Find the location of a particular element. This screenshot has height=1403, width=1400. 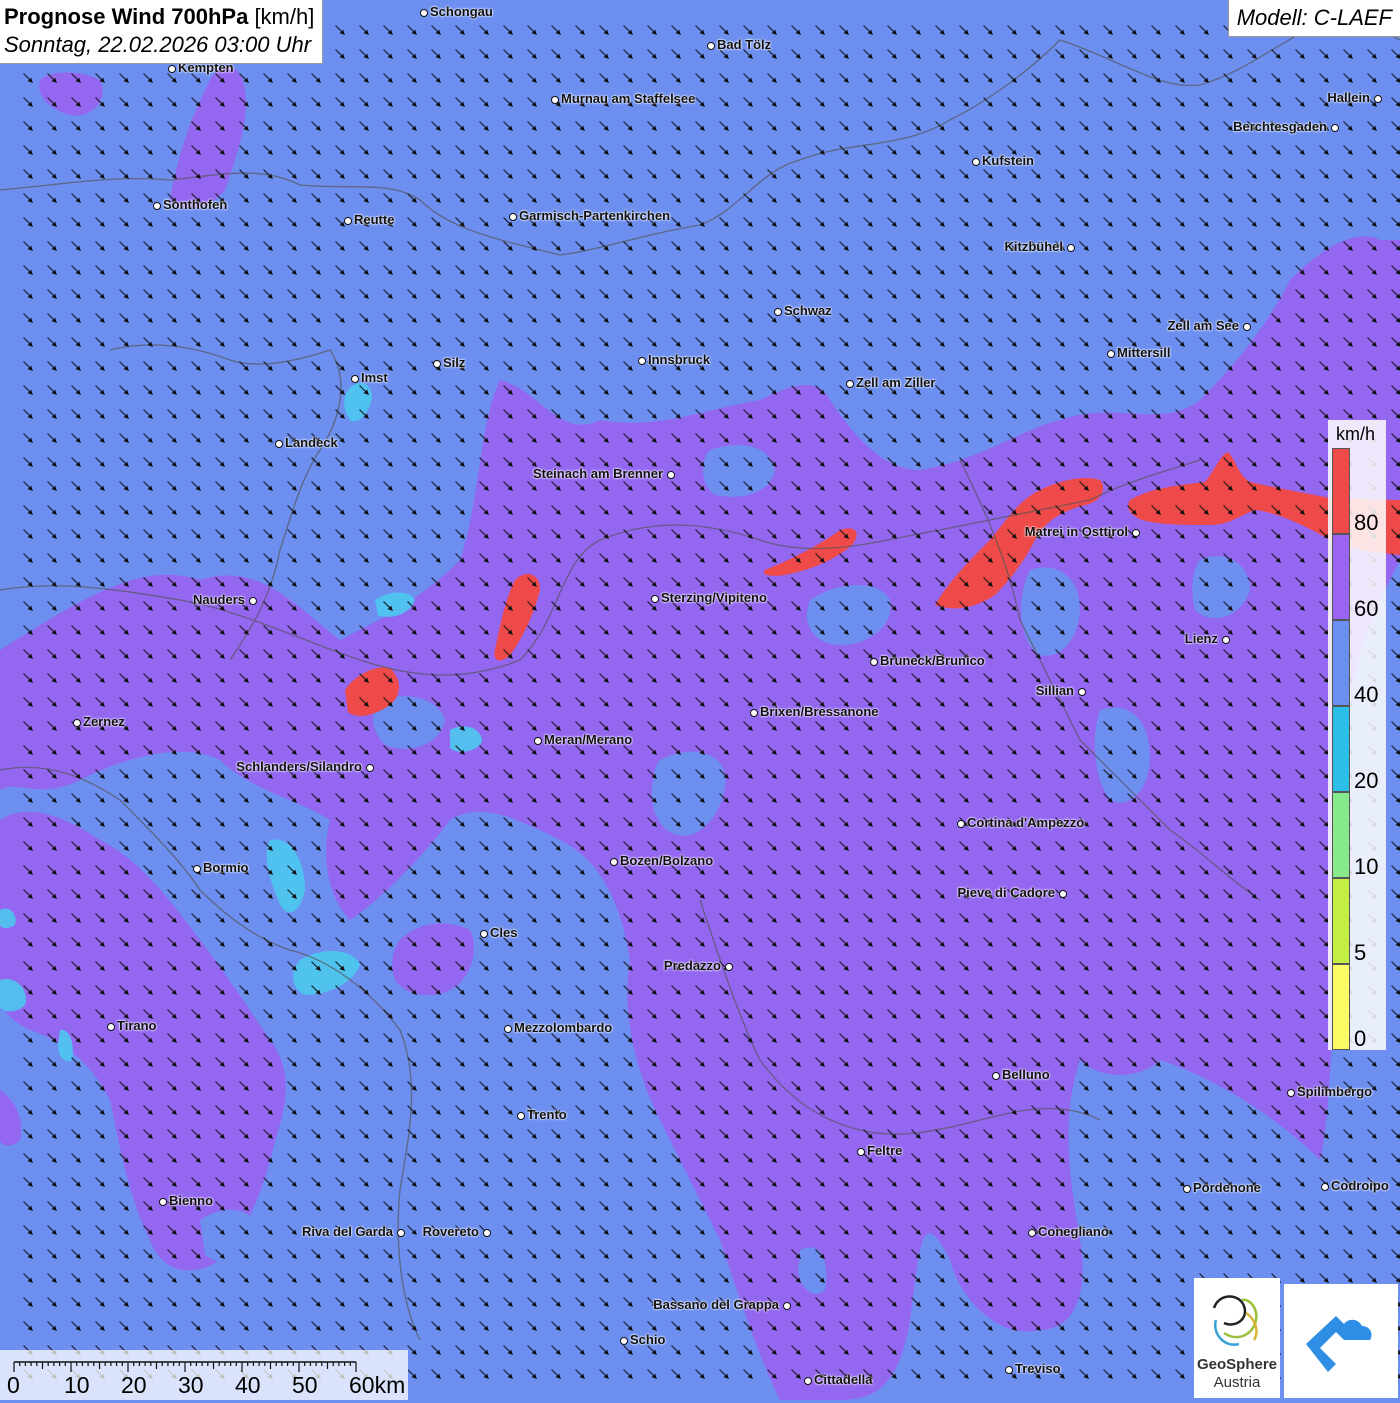

cloud-arrow-logo is located at coordinates (1341, 1341).